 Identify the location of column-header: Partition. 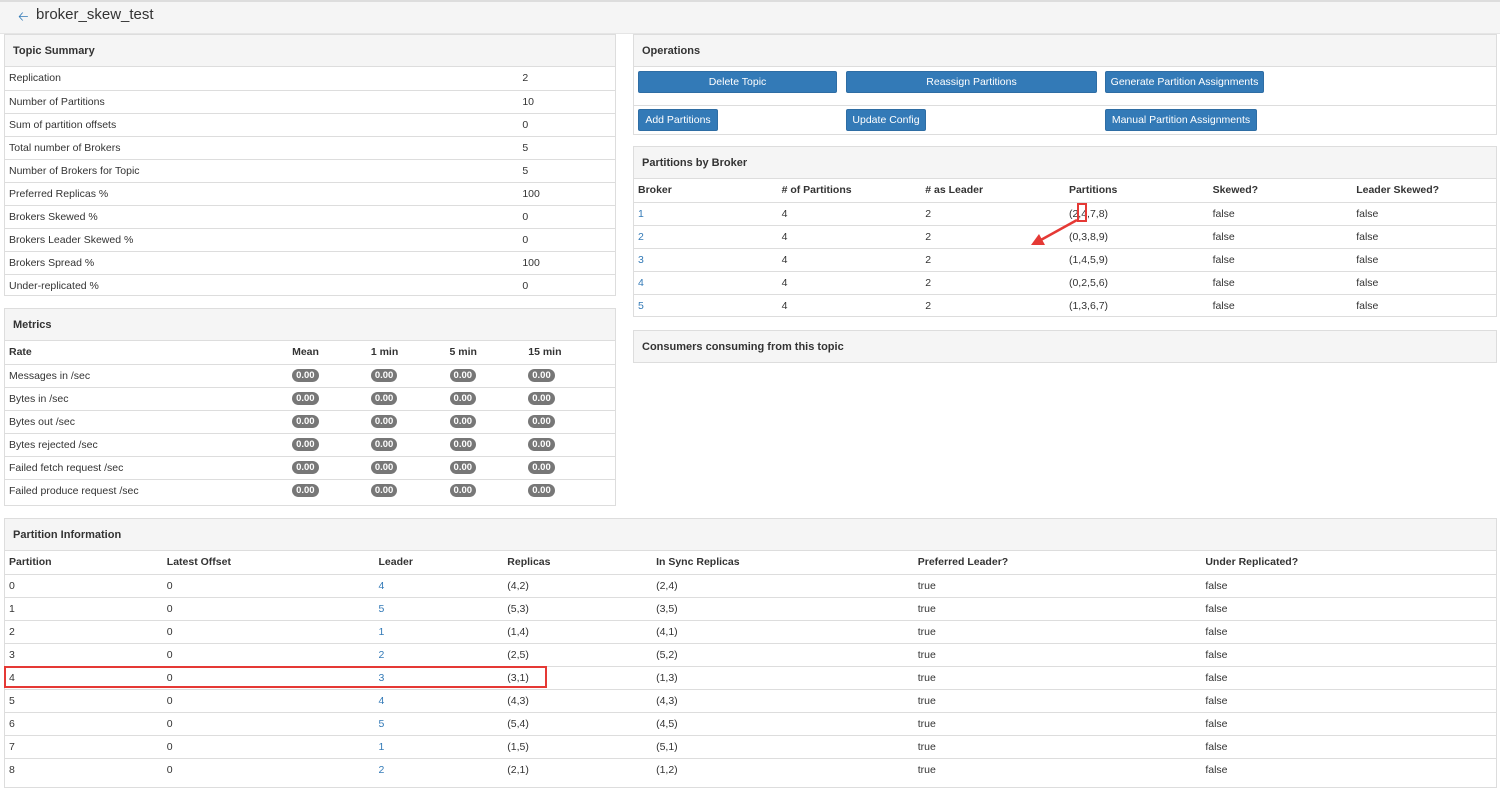
(30, 562).